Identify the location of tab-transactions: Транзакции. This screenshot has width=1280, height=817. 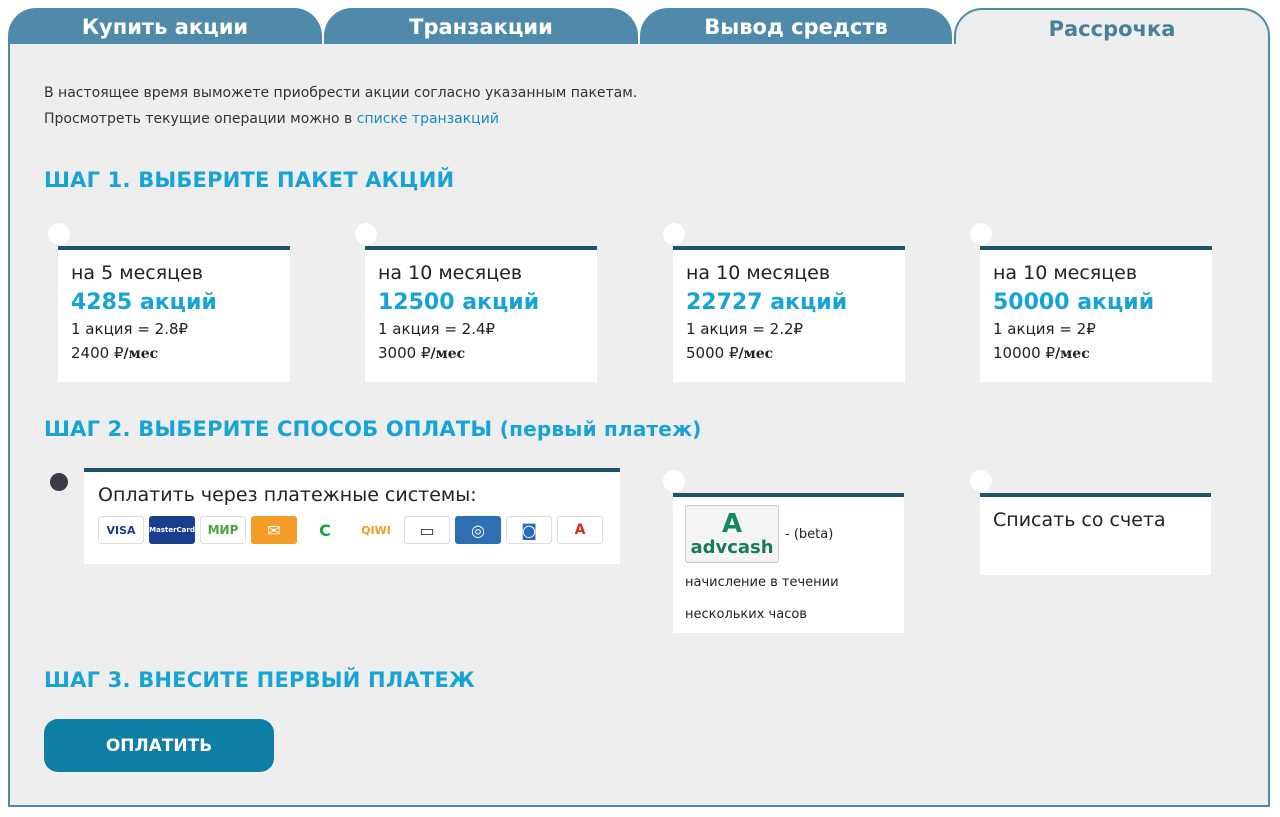
(481, 27).